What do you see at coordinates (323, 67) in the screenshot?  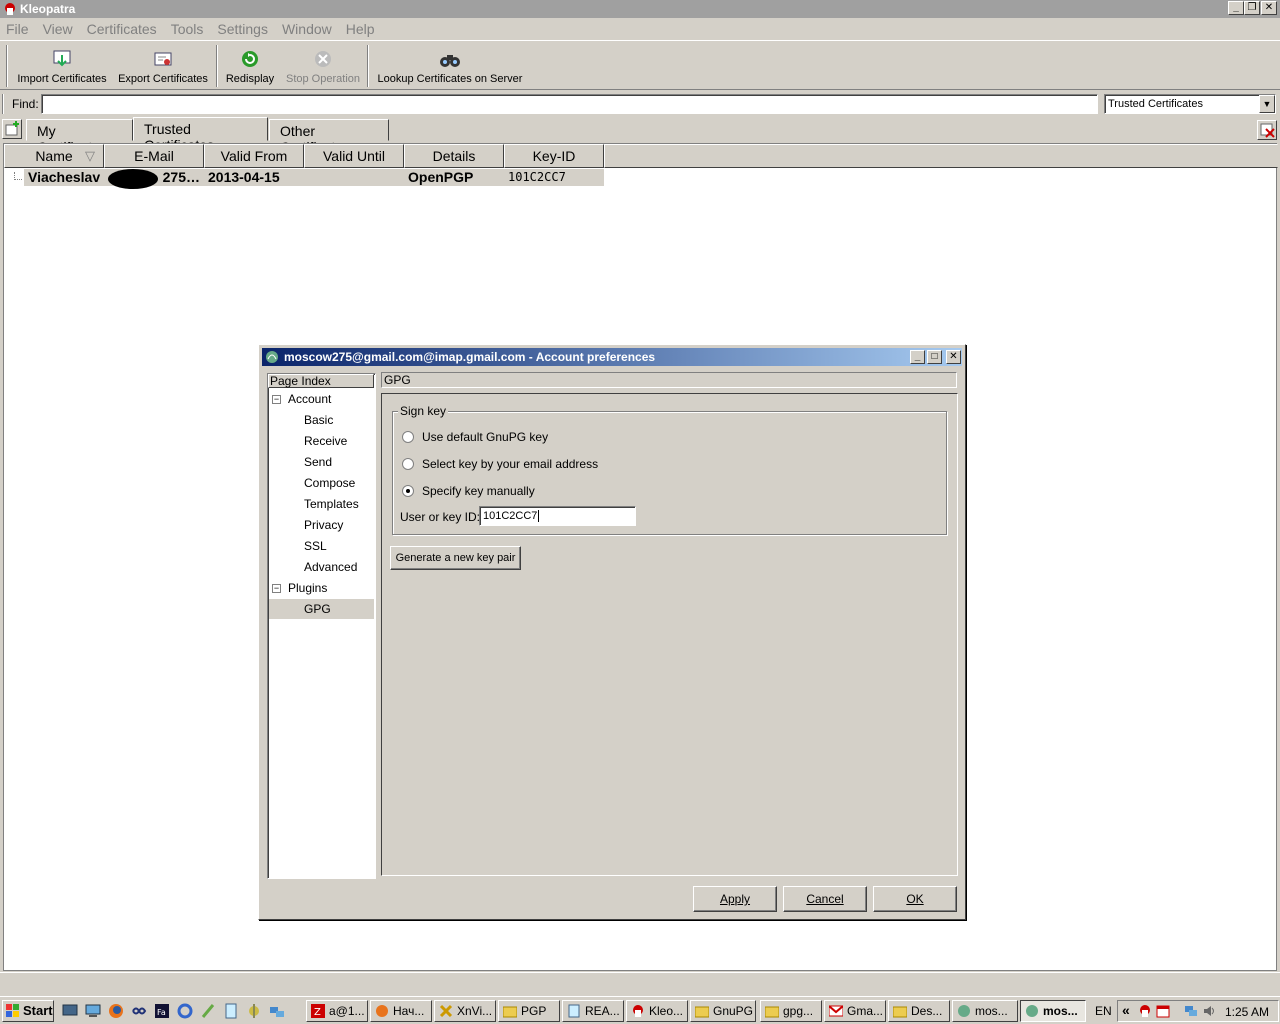 I see `stop-operation-button: Stop Operation` at bounding box center [323, 67].